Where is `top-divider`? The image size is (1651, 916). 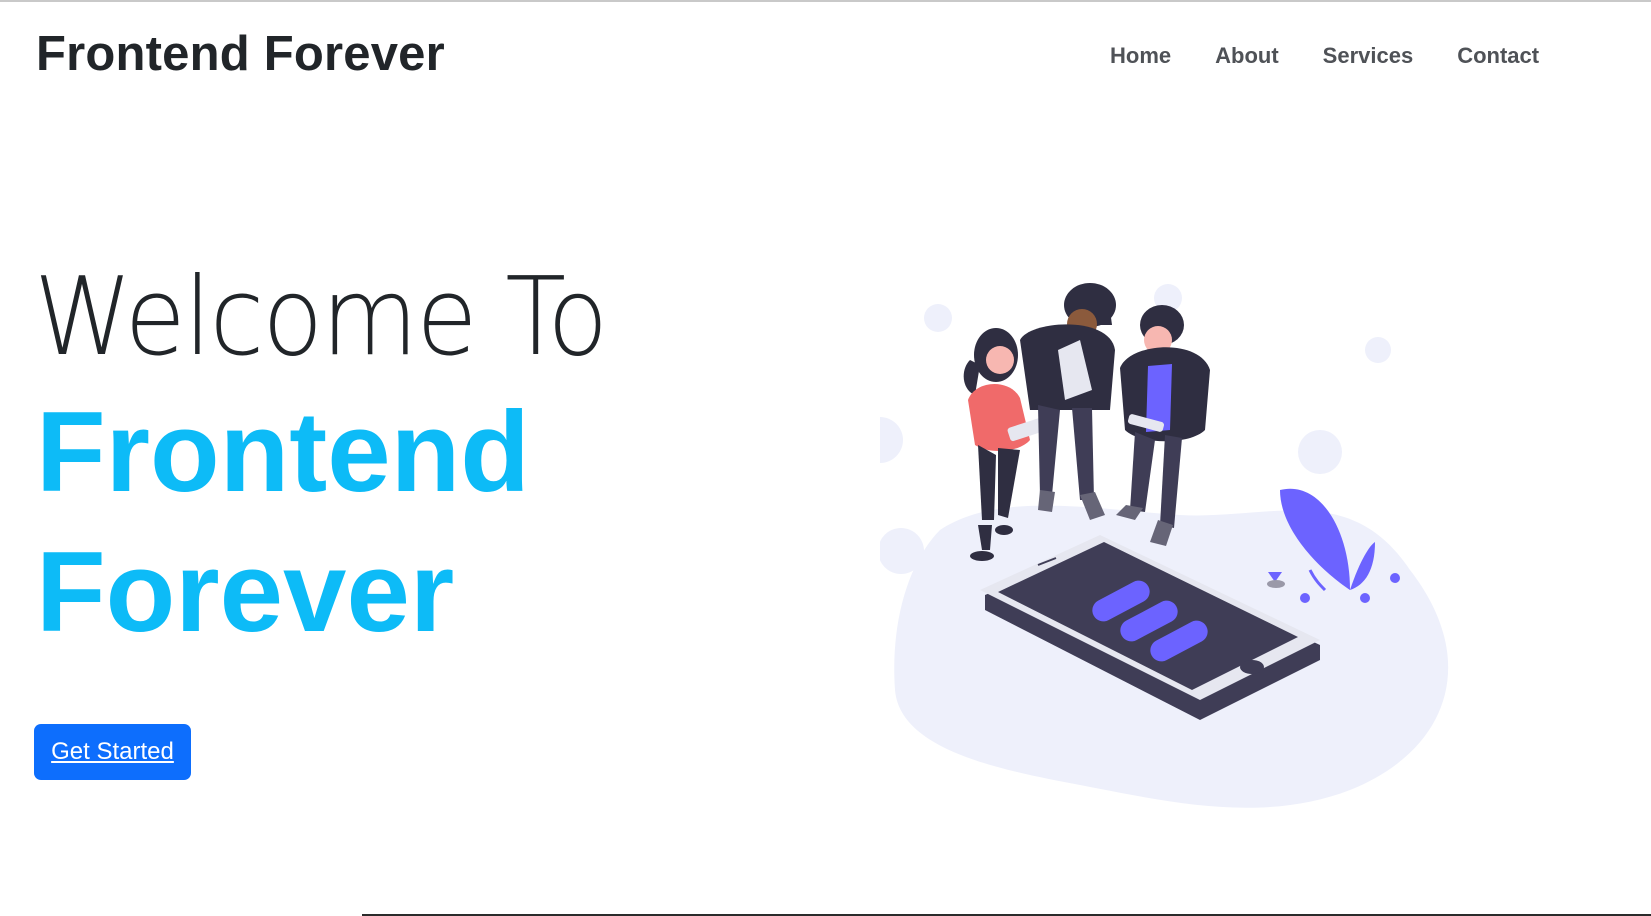 top-divider is located at coordinates (825, 1).